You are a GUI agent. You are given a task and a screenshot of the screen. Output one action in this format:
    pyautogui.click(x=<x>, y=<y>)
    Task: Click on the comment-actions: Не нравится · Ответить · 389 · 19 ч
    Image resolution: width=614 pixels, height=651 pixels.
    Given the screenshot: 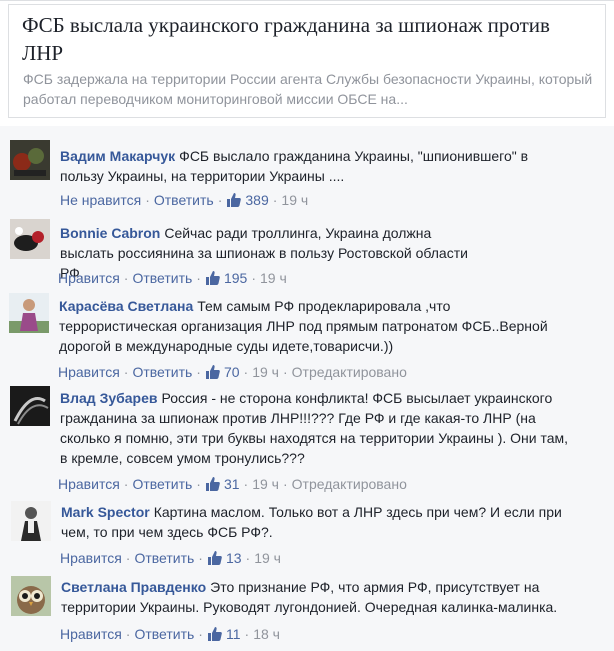 What is the action you would take?
    pyautogui.click(x=184, y=201)
    